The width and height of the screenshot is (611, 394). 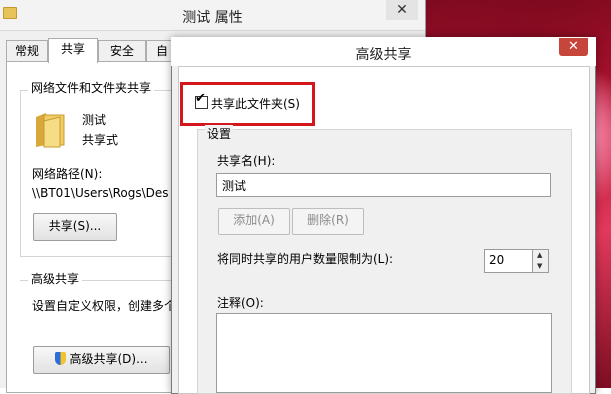 What do you see at coordinates (255, 103) in the screenshot?
I see `share-folder-checkbox-label: 共享此文件夹(S)` at bounding box center [255, 103].